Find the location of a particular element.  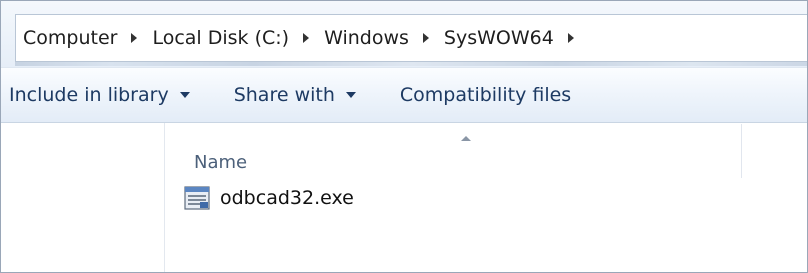

include-in-library-label: Include in library is located at coordinates (89, 95).